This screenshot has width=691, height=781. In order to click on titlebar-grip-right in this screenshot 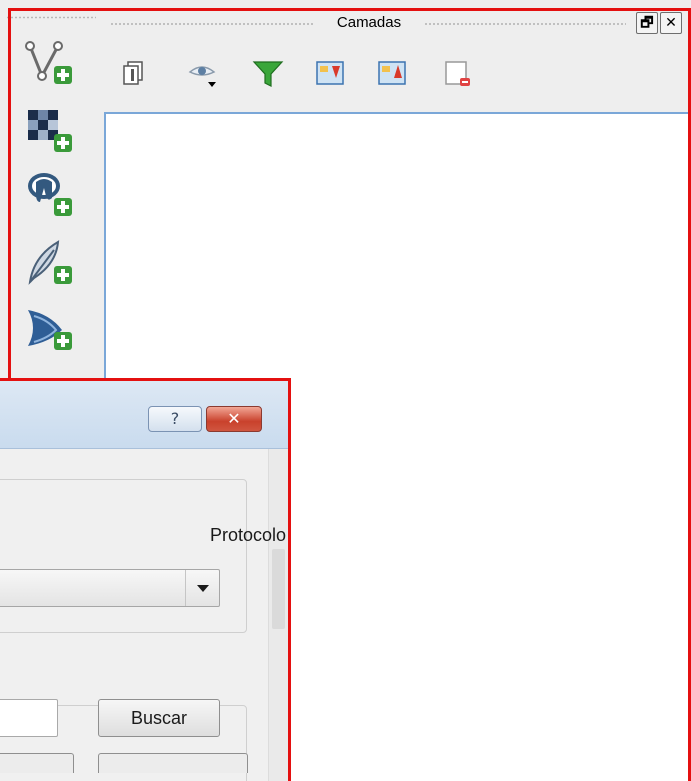, I will do `click(525, 24)`.